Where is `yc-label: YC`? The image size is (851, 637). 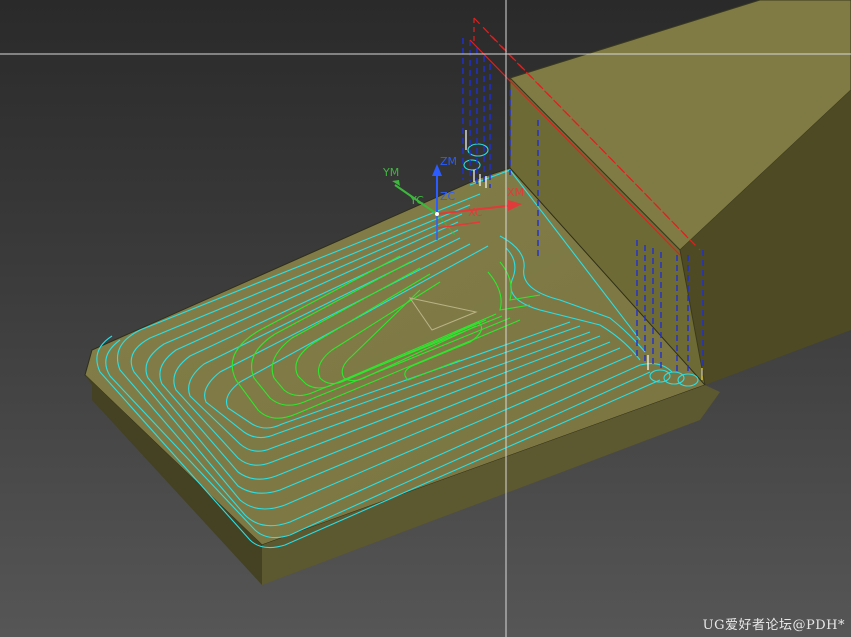 yc-label: YC is located at coordinates (416, 200).